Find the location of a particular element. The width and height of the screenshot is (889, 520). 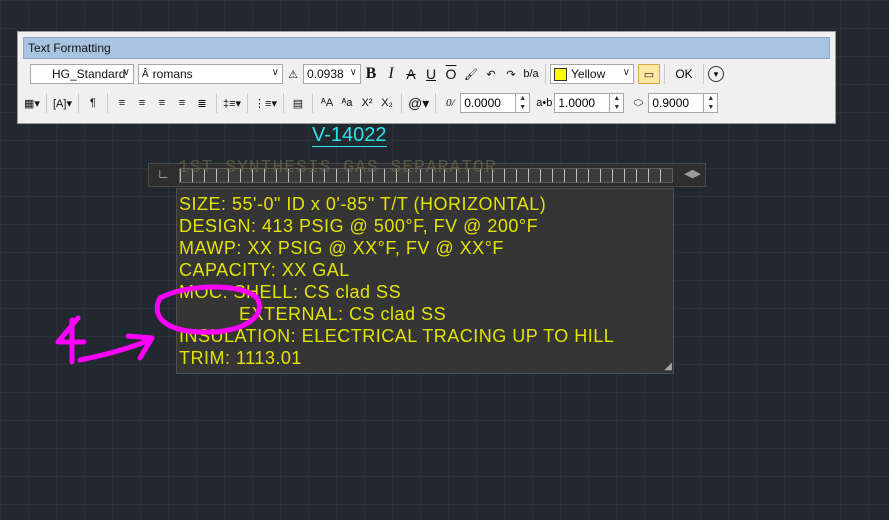

tab-type-icon: ∟ is located at coordinates (163, 173).